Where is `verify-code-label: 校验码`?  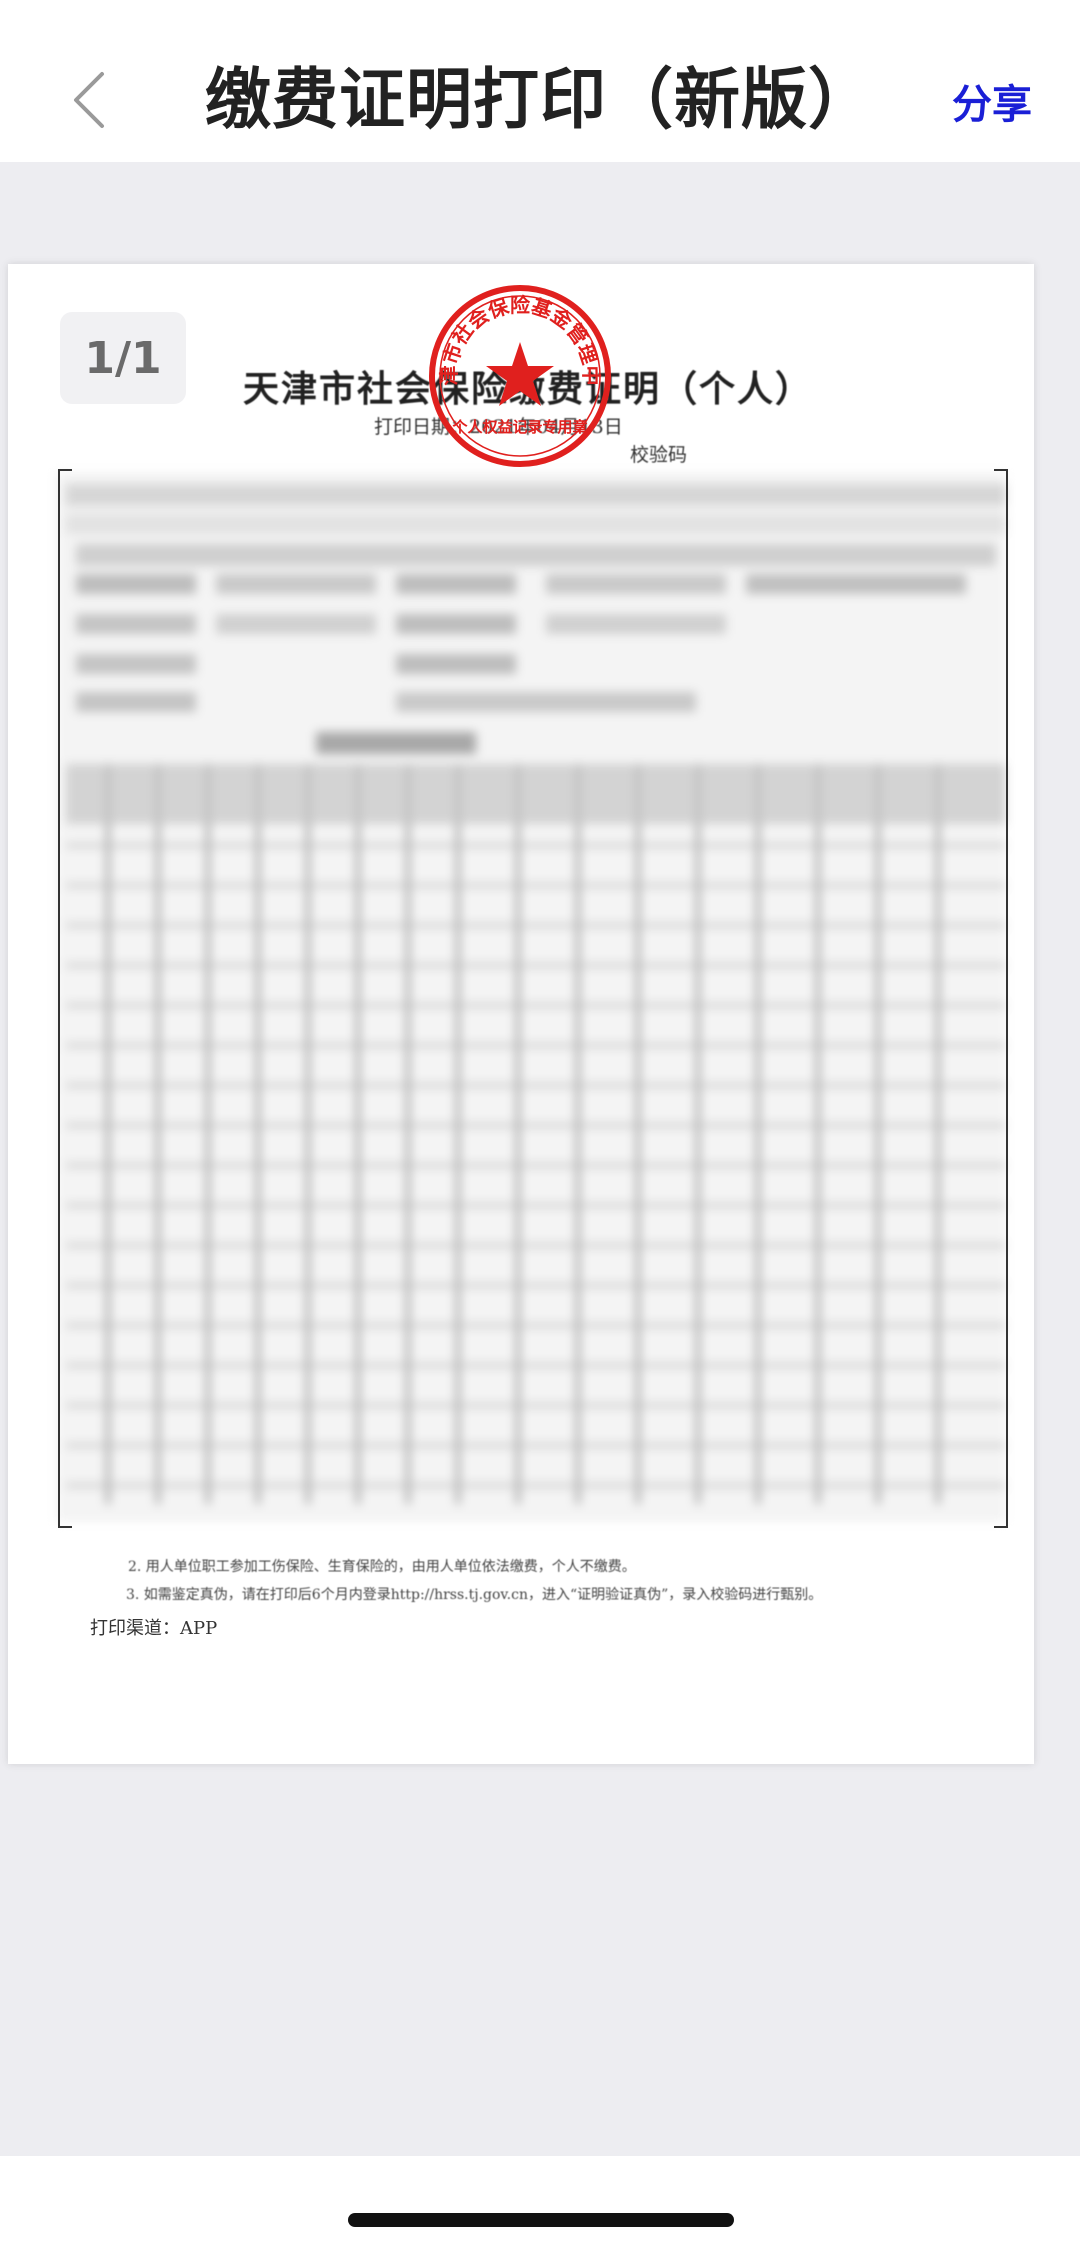
verify-code-label: 校验码 is located at coordinates (659, 455).